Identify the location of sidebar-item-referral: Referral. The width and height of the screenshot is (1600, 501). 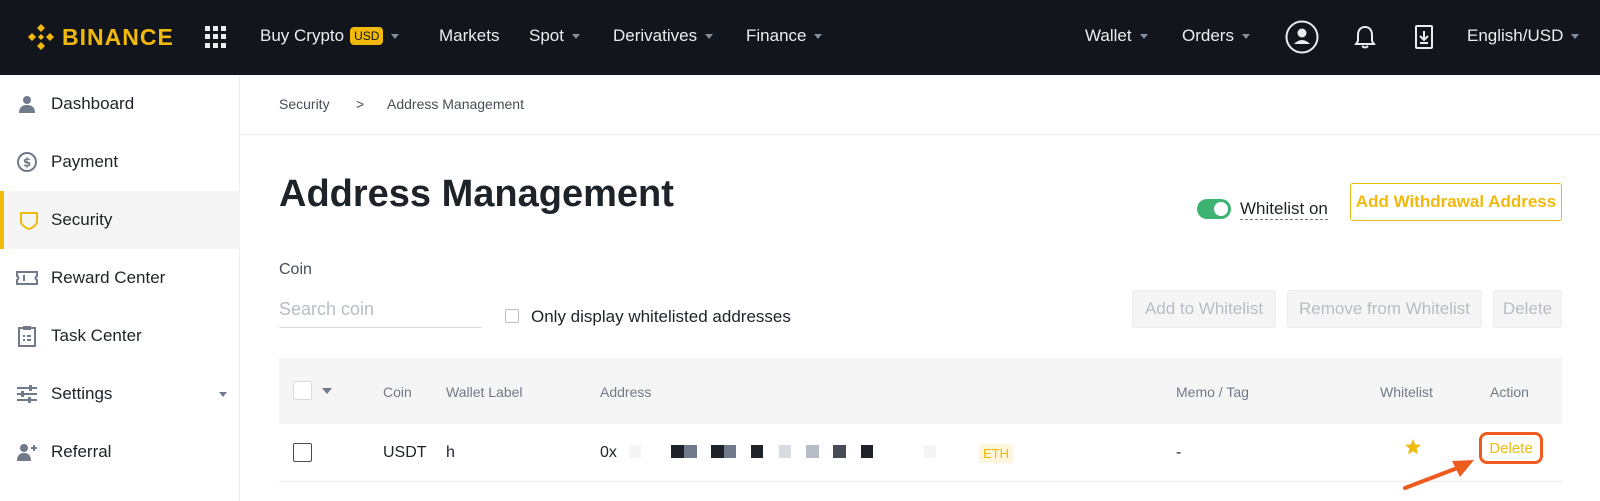
(120, 452).